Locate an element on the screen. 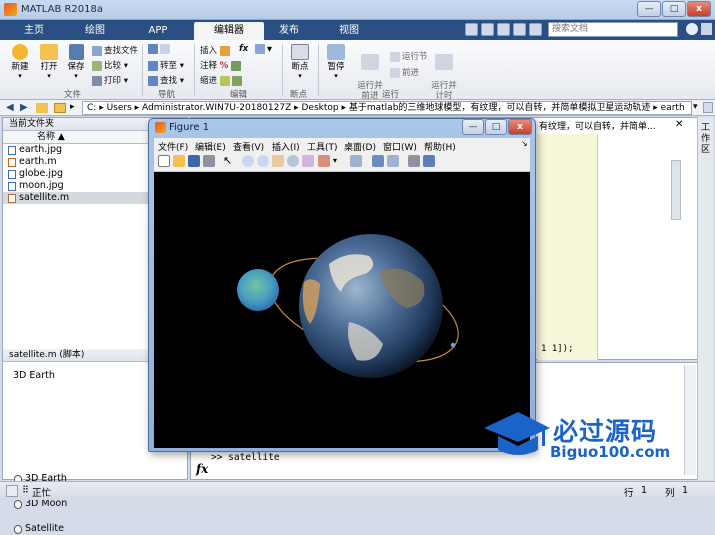 The image size is (715, 535). find-files-button: 查找文件 is located at coordinates (115, 50).